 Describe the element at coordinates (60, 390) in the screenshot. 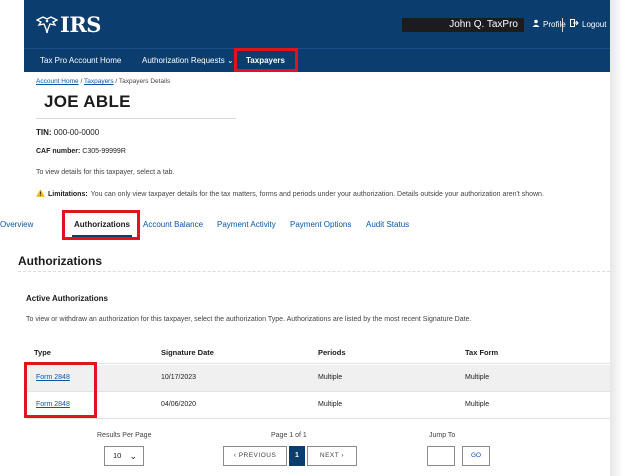

I see `highlight-box-form-links` at that location.